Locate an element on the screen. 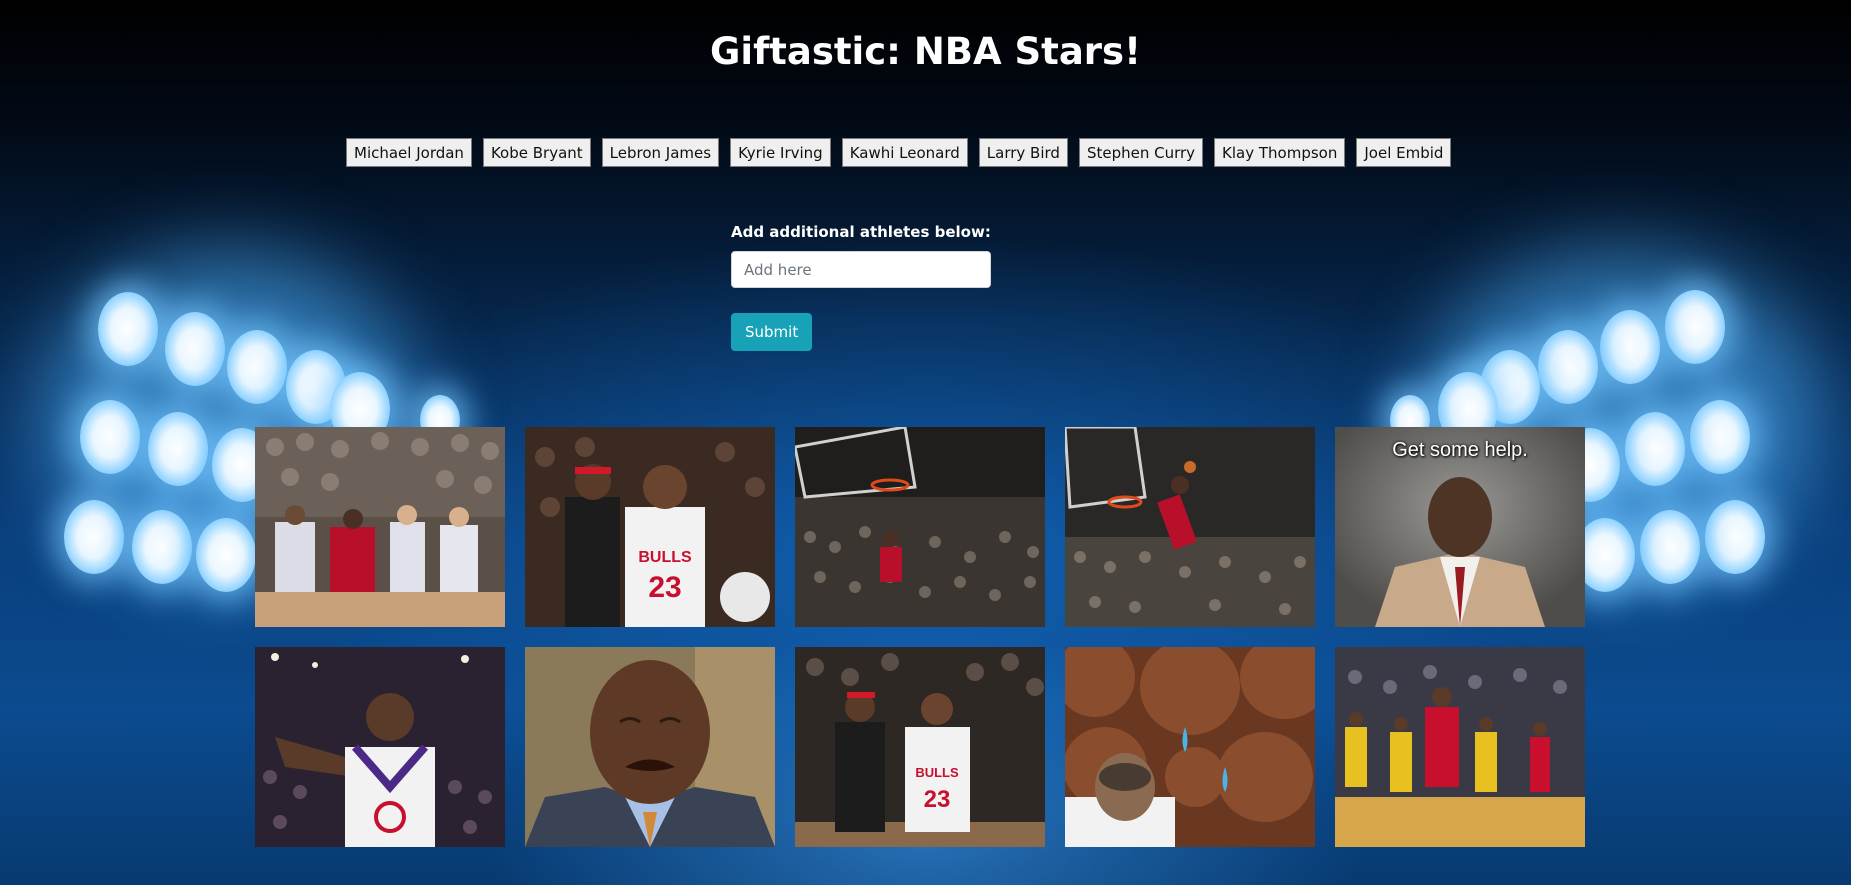 This screenshot has height=885, width=1851. athlete-button-joel-embid: Joel Embid is located at coordinates (1404, 152).